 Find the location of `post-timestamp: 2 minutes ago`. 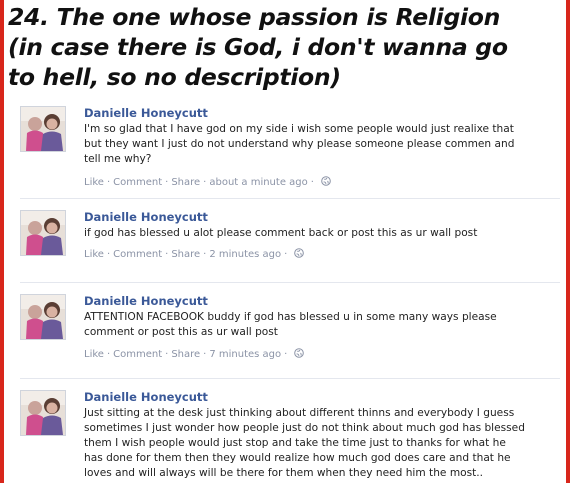

post-timestamp: 2 minutes ago is located at coordinates (245, 254).